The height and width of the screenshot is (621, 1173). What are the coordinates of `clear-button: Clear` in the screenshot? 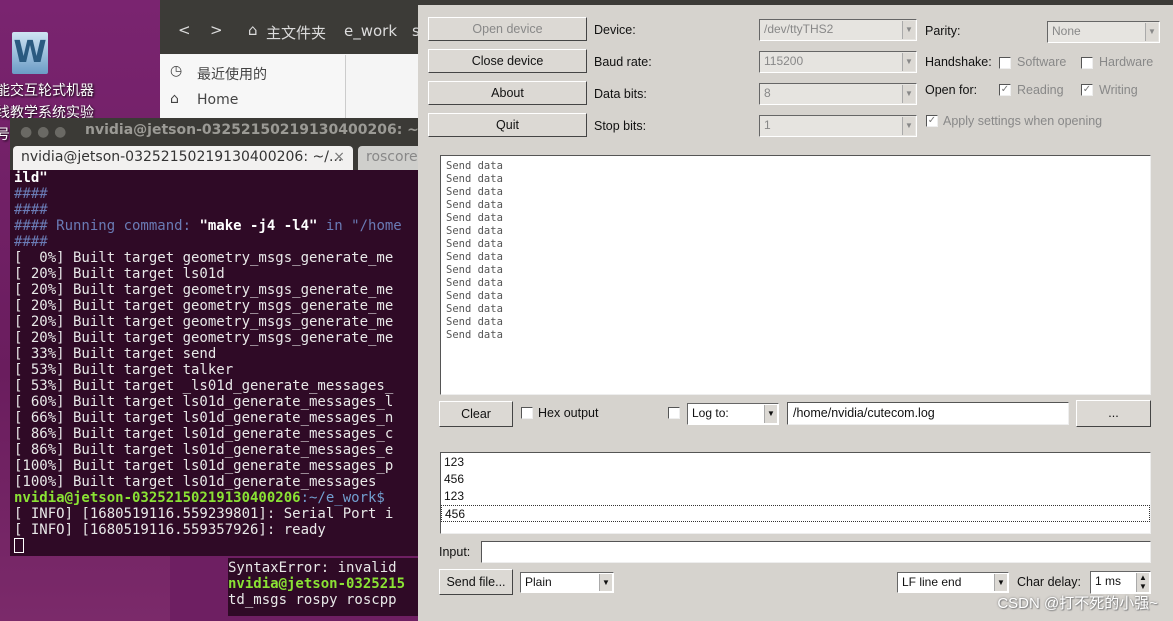 It's located at (476, 414).